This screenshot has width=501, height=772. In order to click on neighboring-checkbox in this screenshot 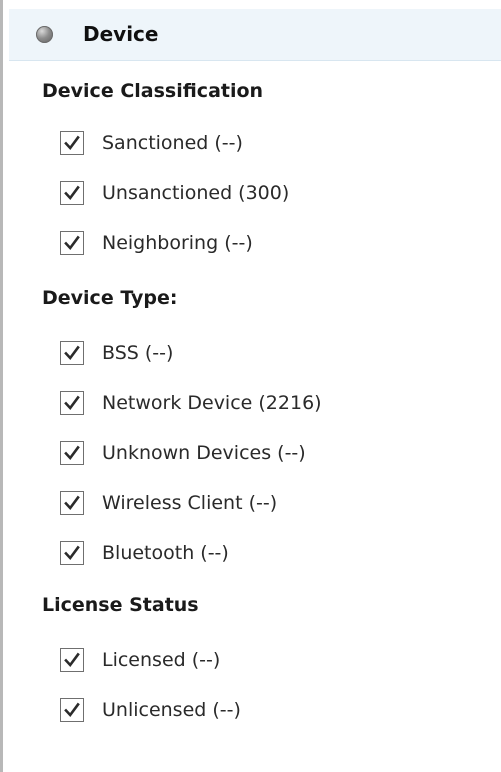, I will do `click(72, 243)`.